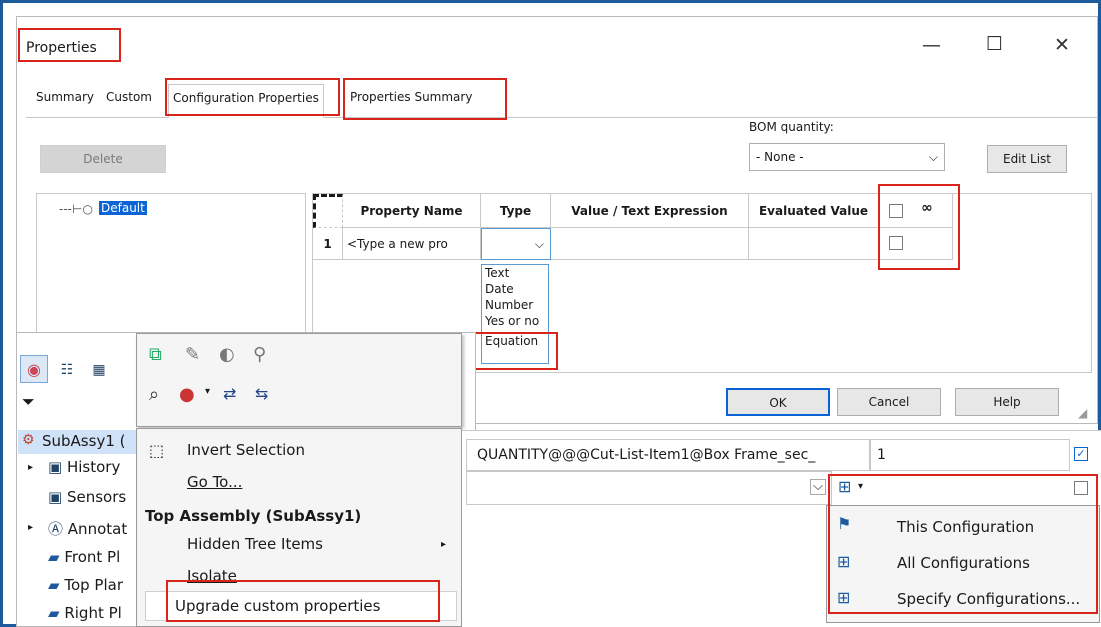 This screenshot has width=1101, height=627. Describe the element at coordinates (412, 244) in the screenshot. I see `property-name-input: <Type a new pro` at that location.